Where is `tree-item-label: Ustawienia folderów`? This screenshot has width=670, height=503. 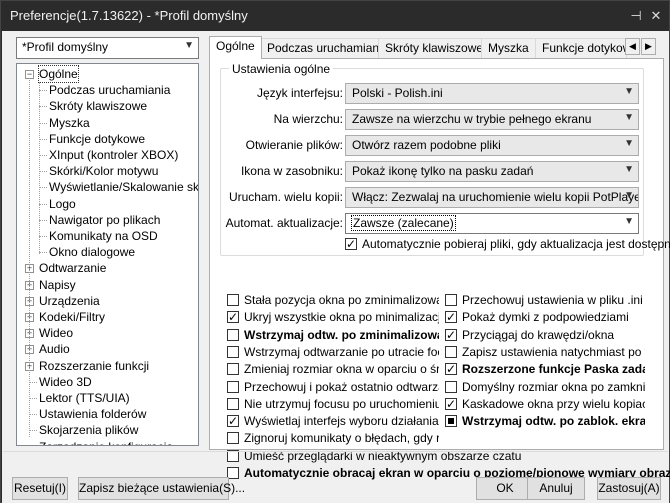
tree-item-label: Ustawienia folderów is located at coordinates (93, 414).